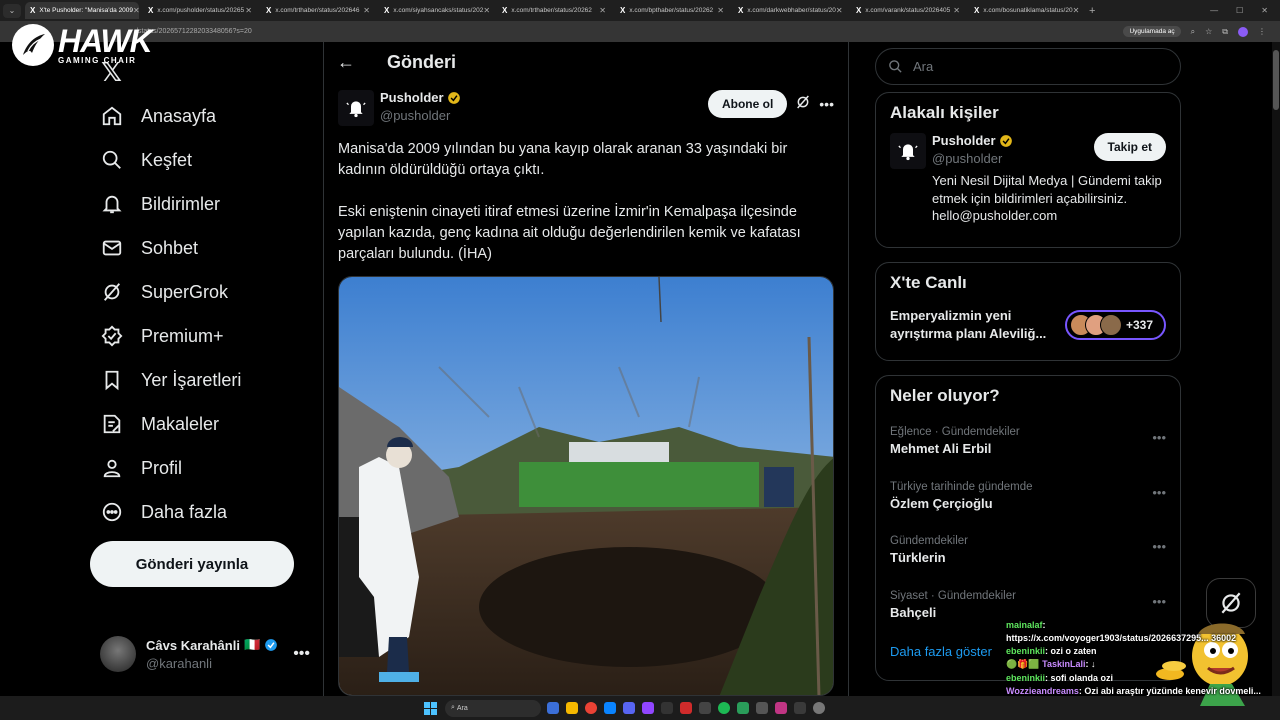  I want to click on verified-badge-icon, so click(1005, 140).